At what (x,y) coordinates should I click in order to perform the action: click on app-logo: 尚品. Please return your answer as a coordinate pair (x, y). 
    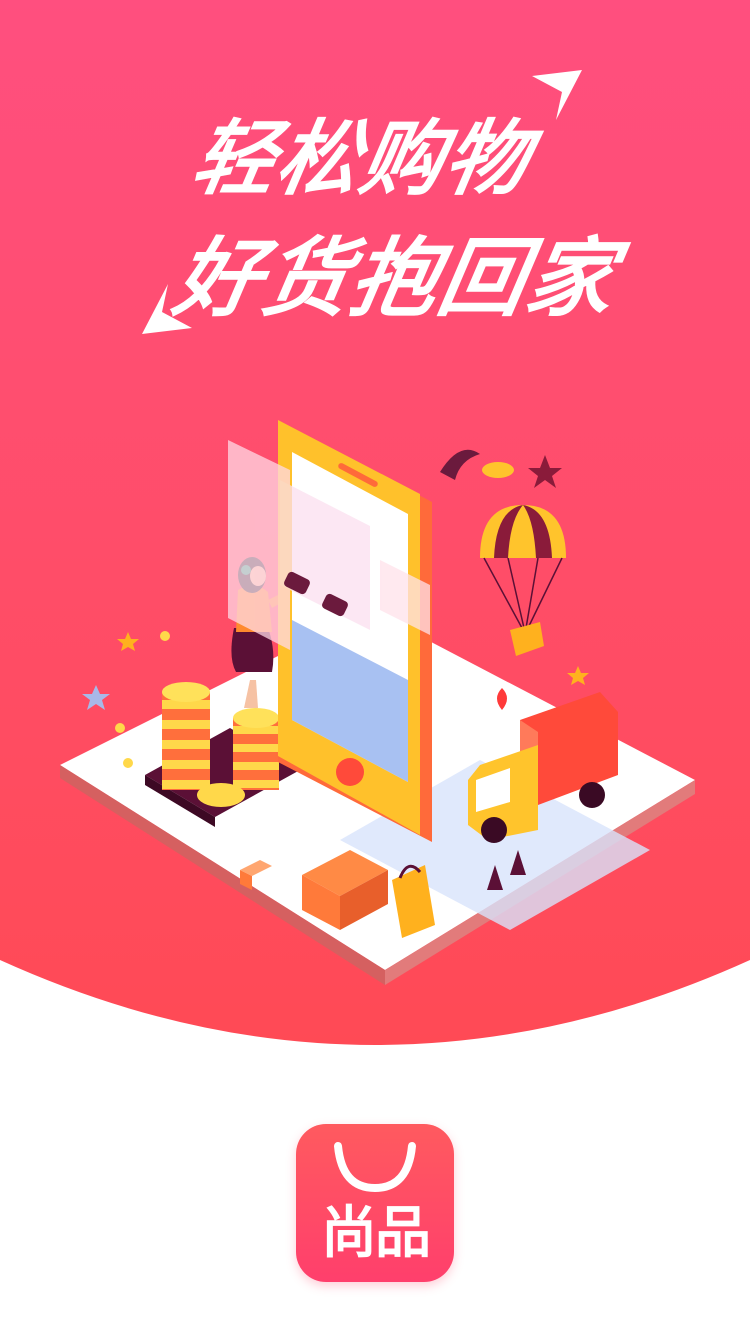
    Looking at the image, I should click on (375, 1203).